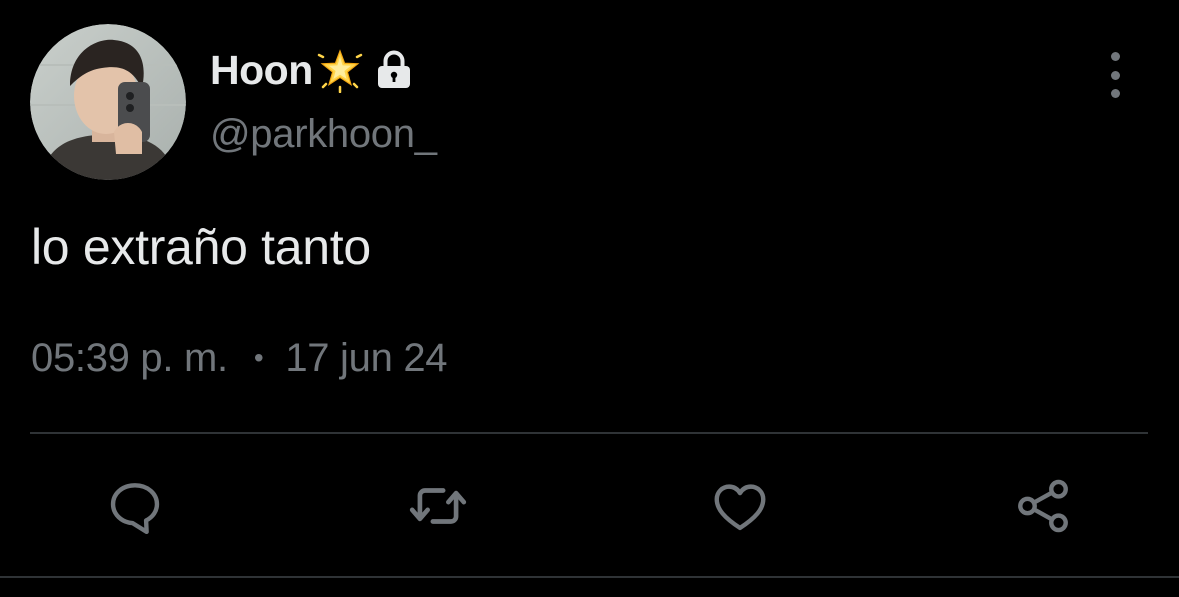 Image resolution: width=1179 pixels, height=597 pixels. I want to click on bottom-divider, so click(589, 577).